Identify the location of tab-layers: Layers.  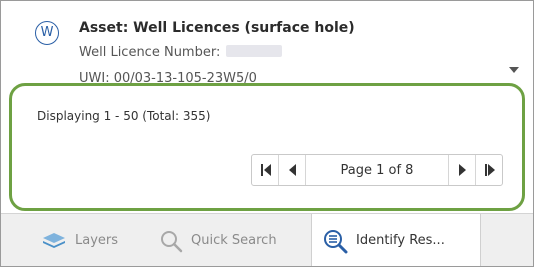
(80, 240).